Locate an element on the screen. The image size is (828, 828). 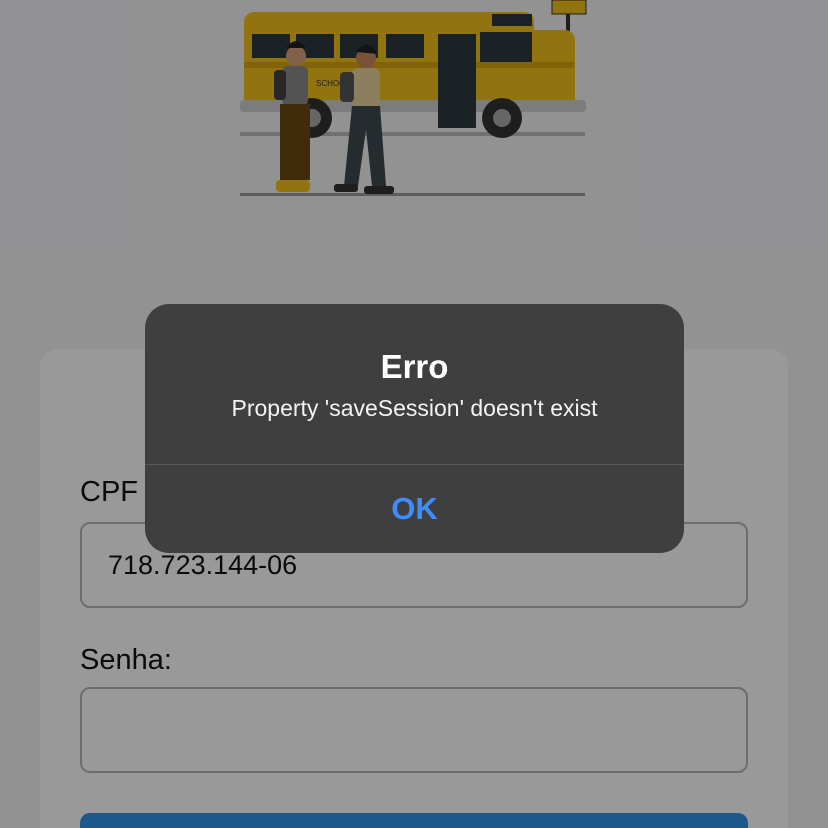
alert-title: Erro is located at coordinates (414, 366).